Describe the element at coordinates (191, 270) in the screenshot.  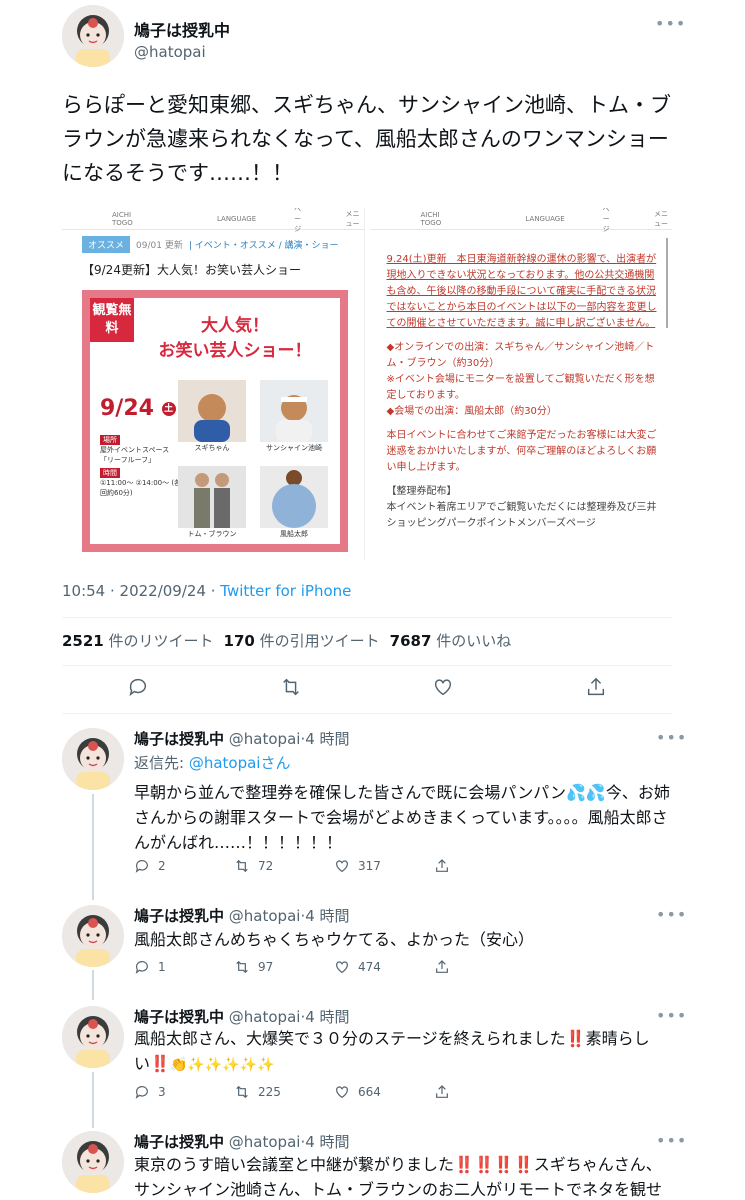
I see `article-headline: 【9/24更新】大人気！お笑い芸人ショー` at that location.